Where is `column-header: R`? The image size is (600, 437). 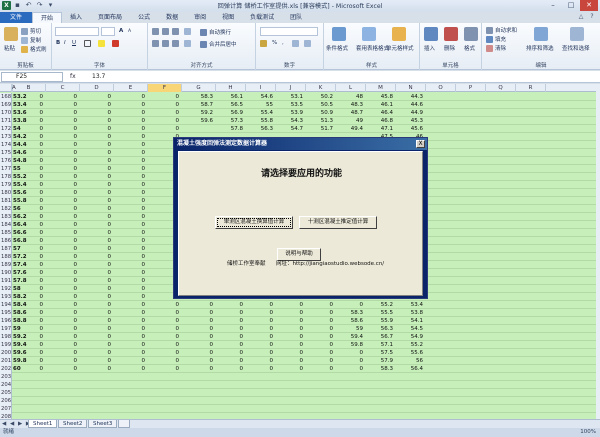
column-header: R is located at coordinates (531, 88).